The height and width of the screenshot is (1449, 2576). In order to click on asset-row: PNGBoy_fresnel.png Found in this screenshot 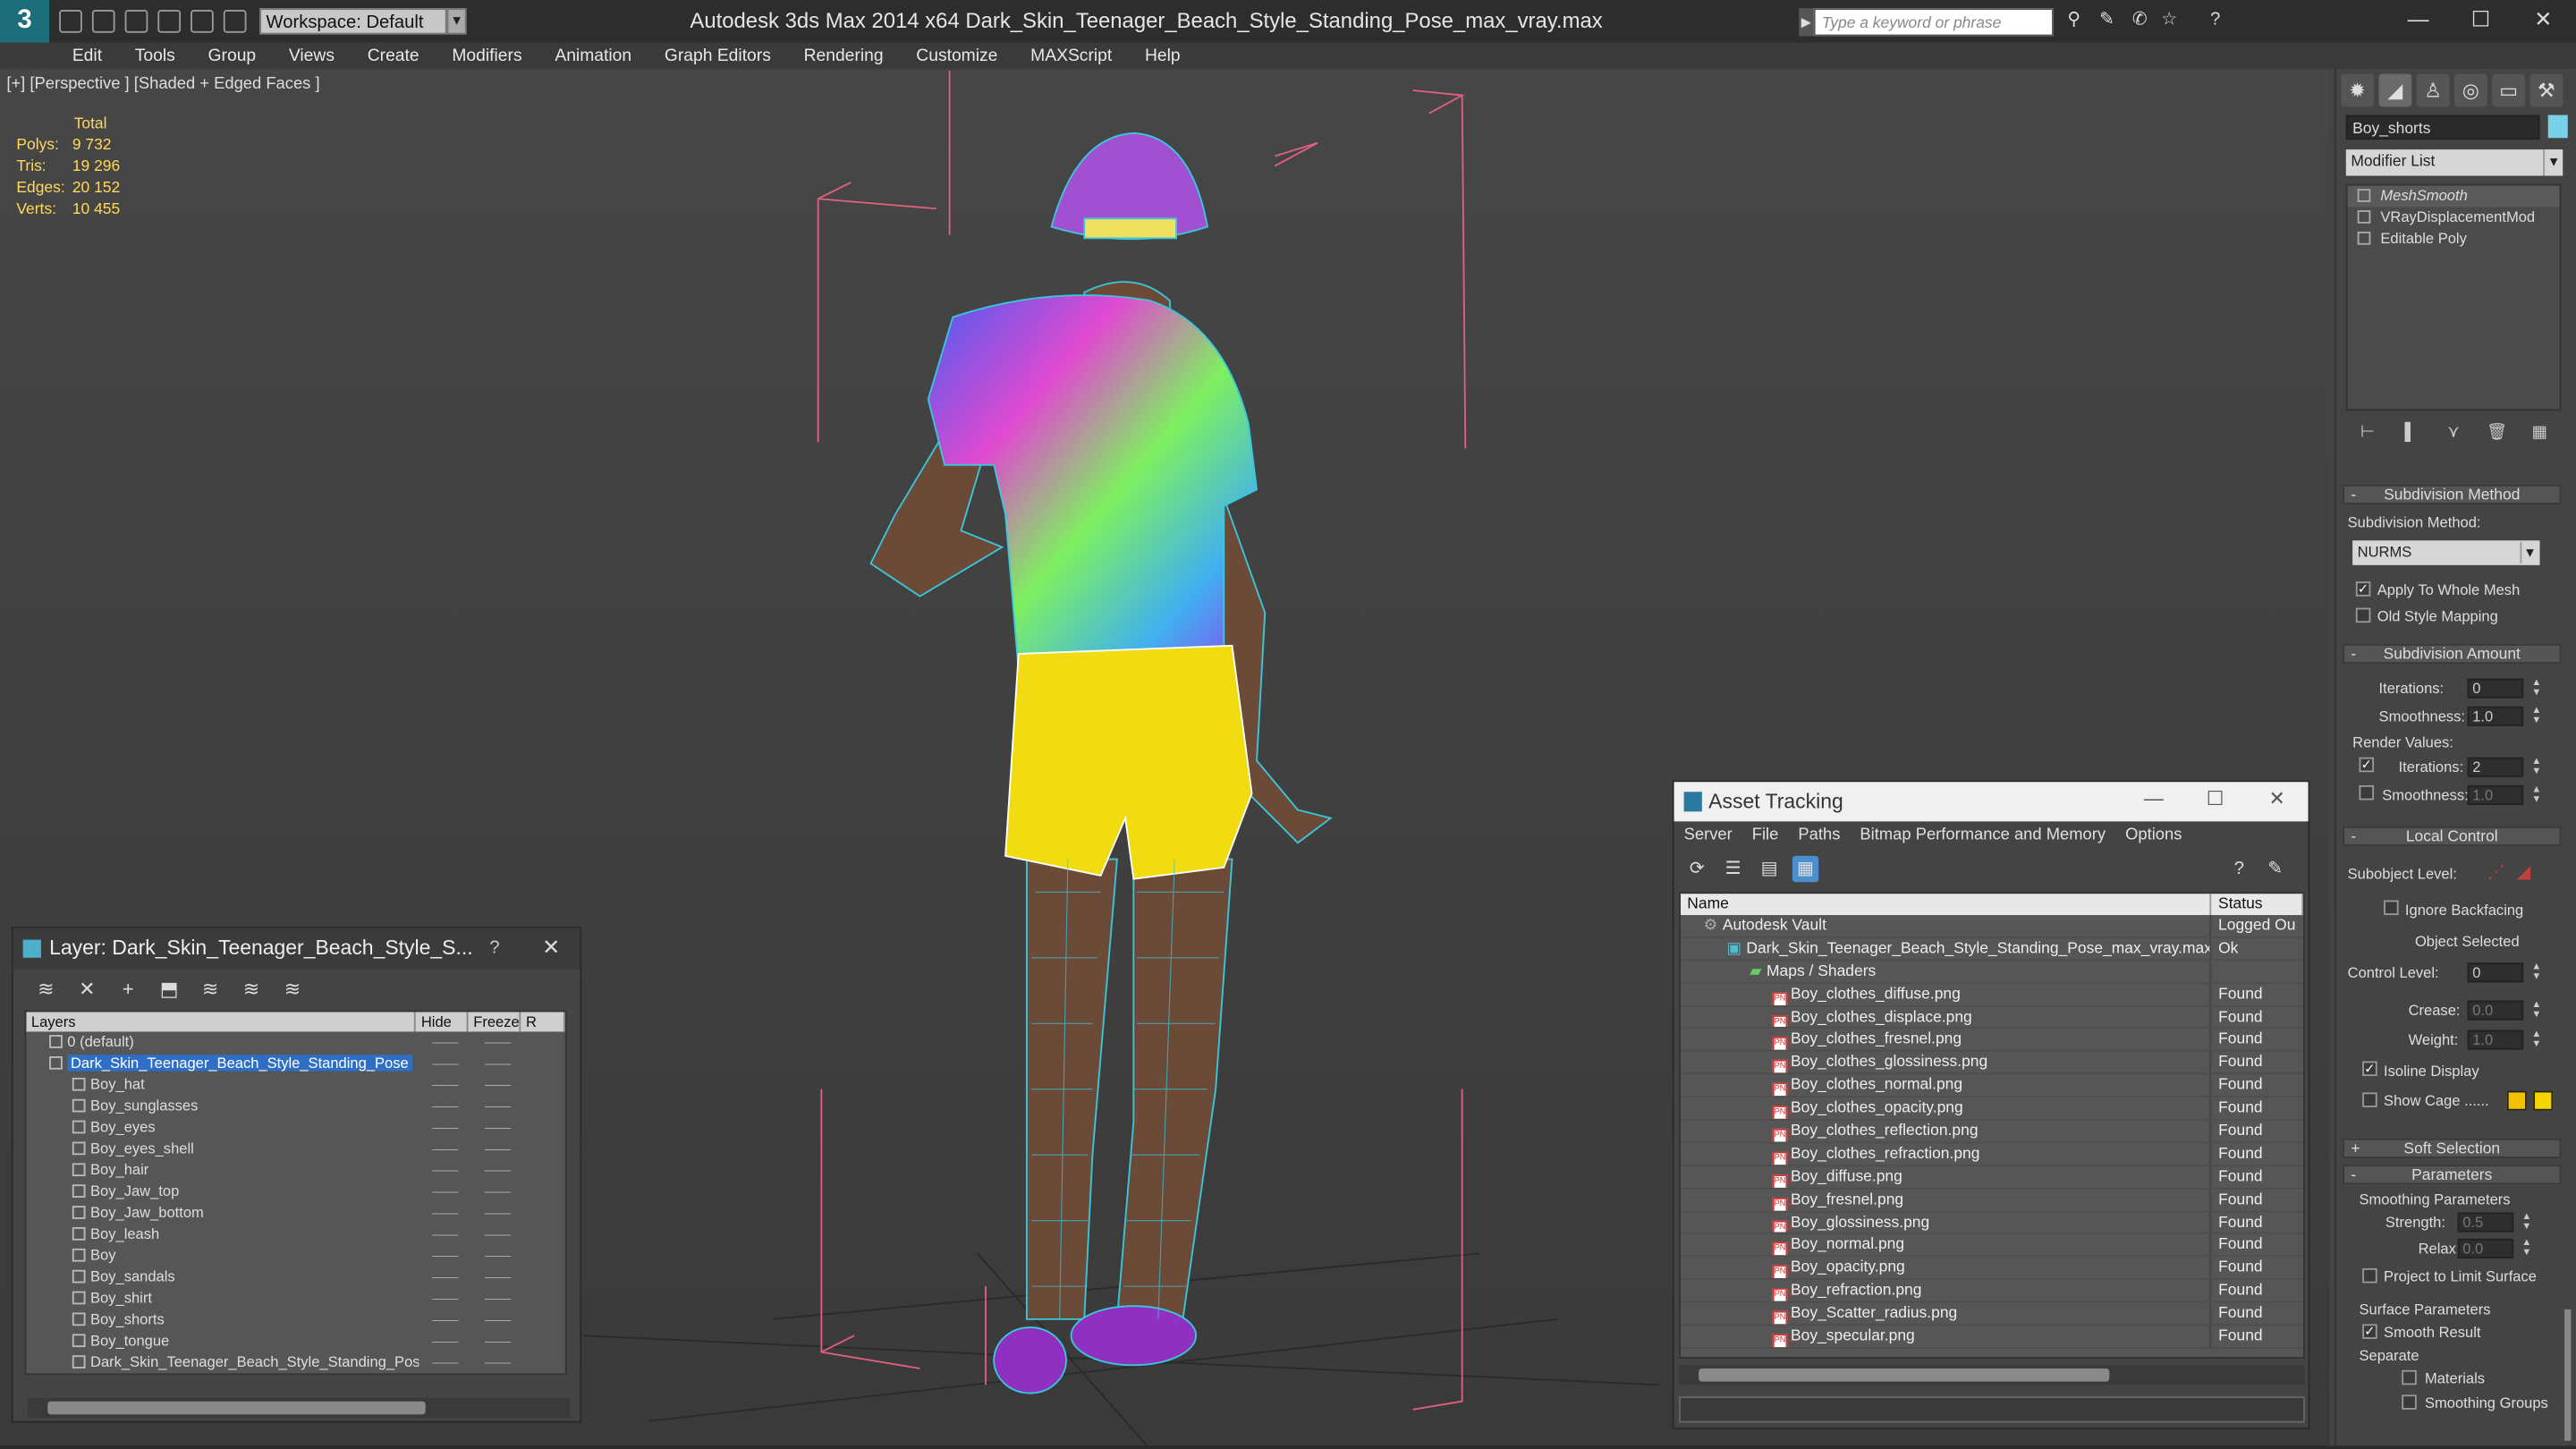, I will do `click(1992, 1200)`.